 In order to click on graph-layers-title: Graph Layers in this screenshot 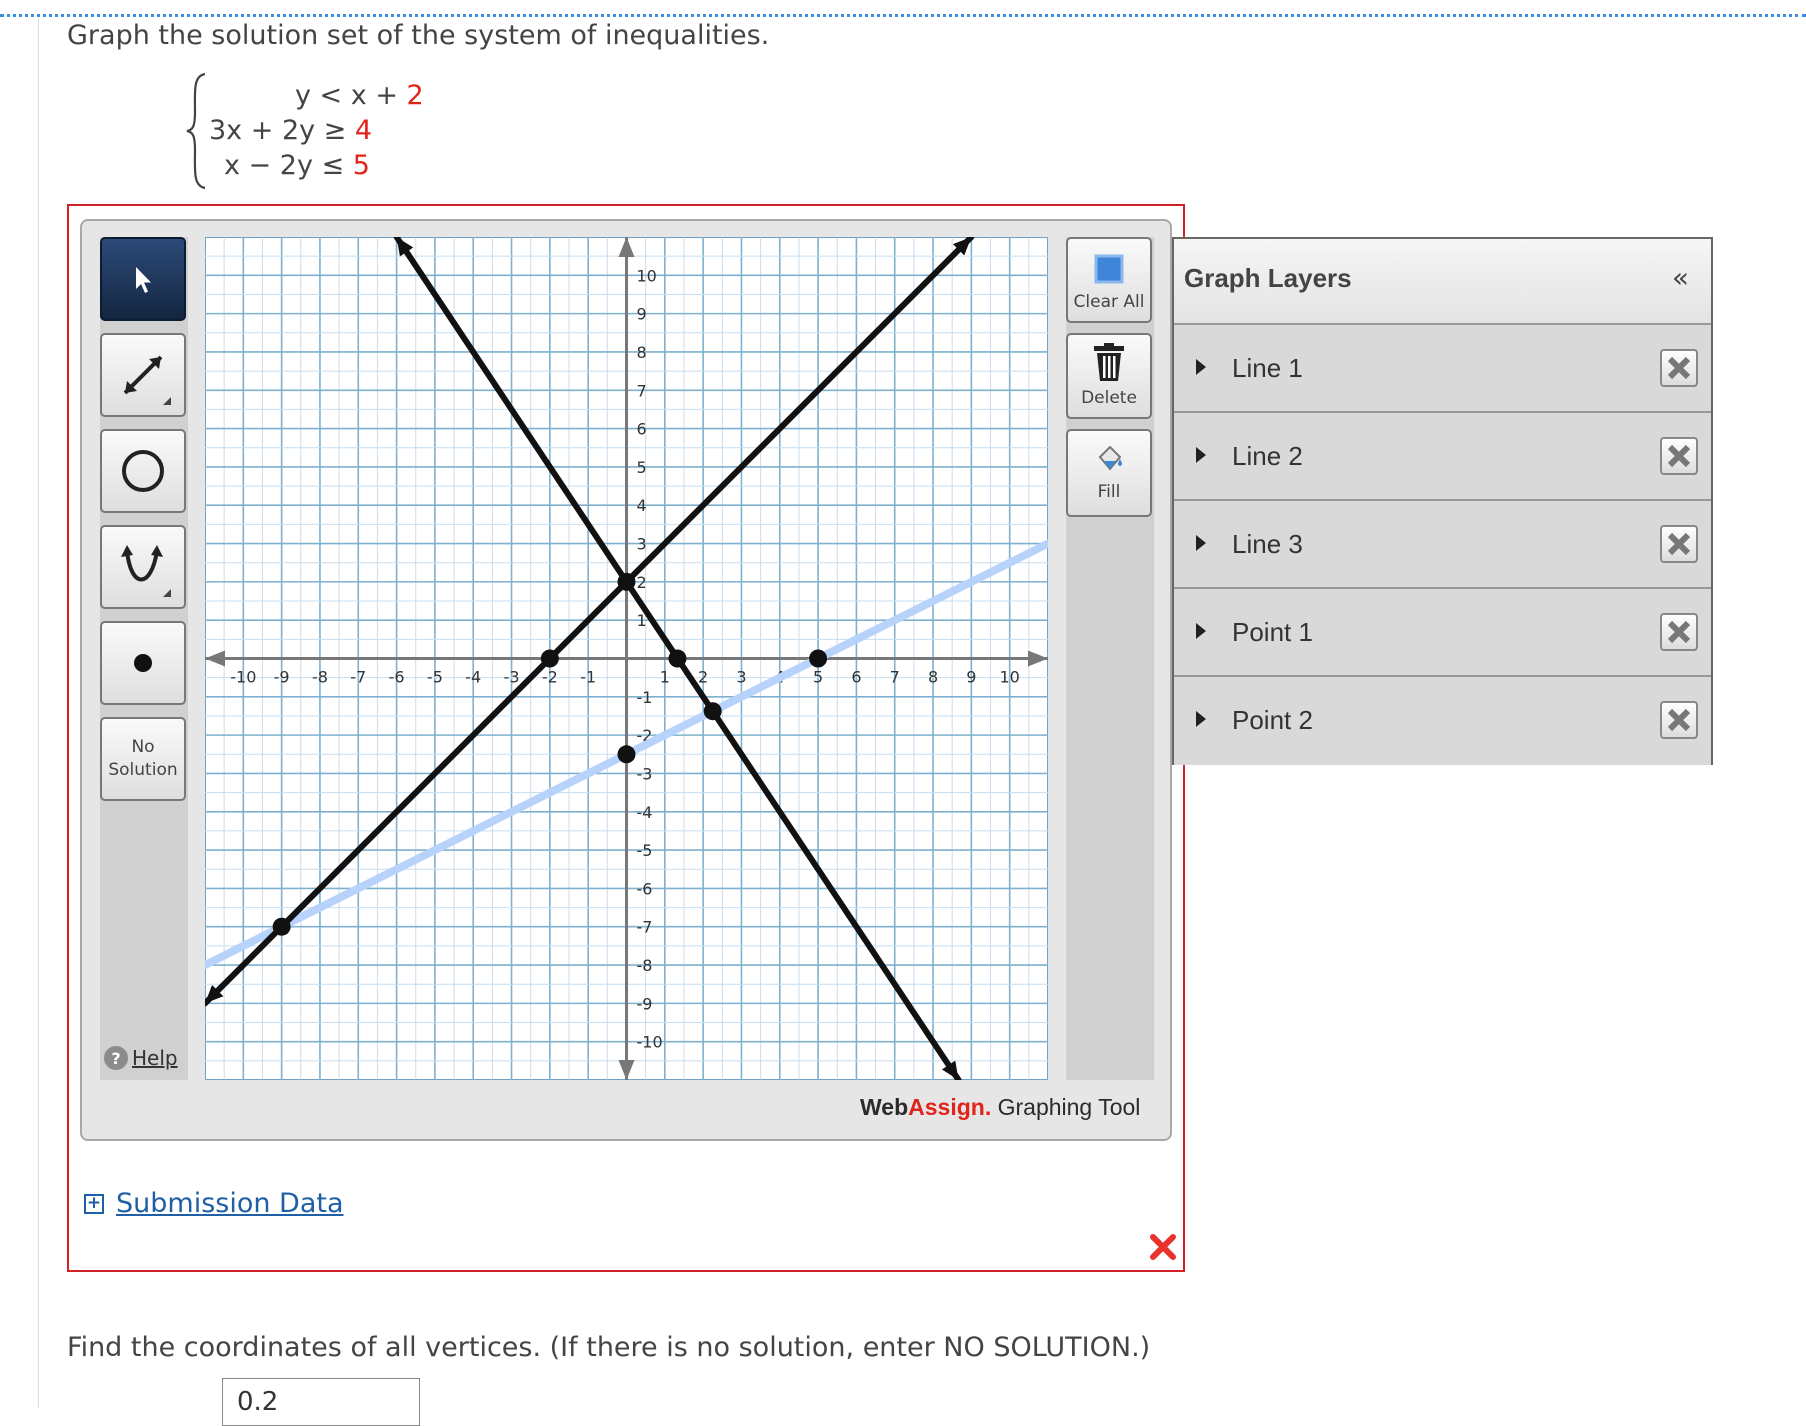, I will do `click(1268, 278)`.